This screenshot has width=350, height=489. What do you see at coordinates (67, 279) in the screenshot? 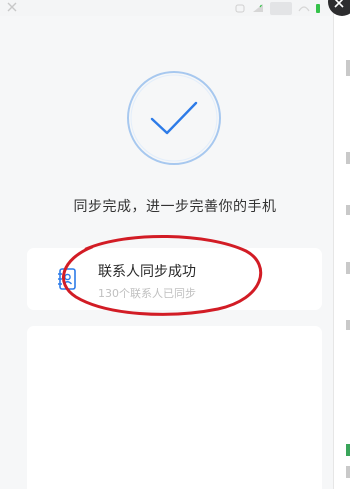
I see `contacts-book-icon` at bounding box center [67, 279].